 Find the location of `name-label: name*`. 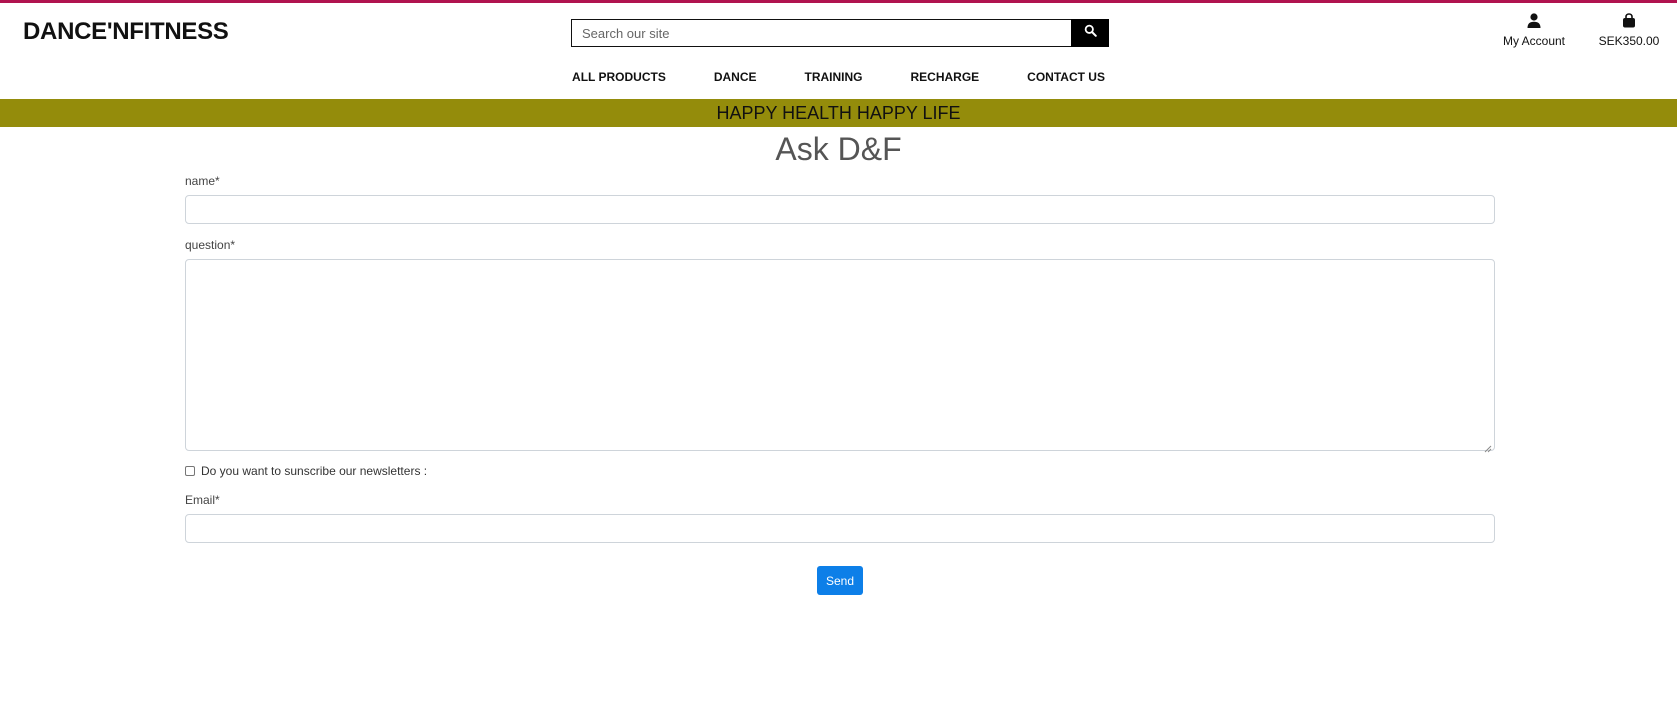

name-label: name* is located at coordinates (202, 181).